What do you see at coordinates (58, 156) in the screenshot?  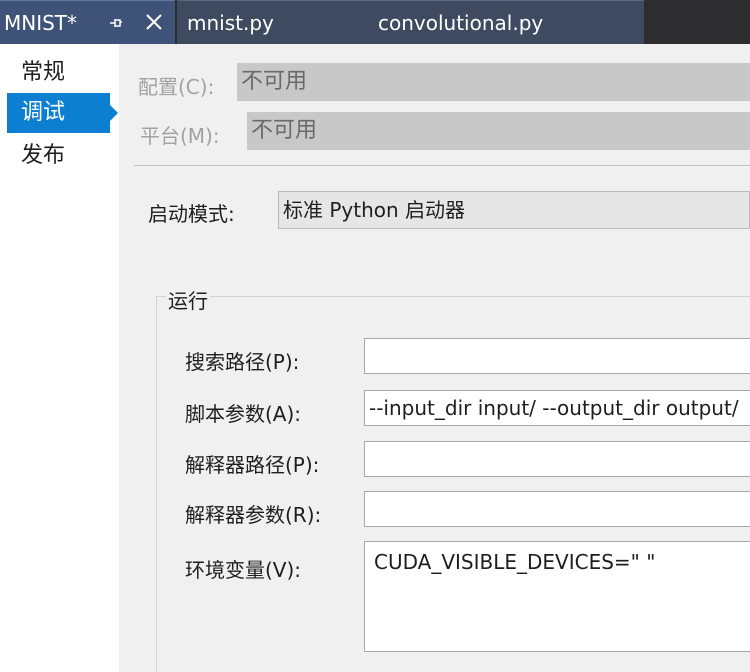 I see `sidebar-item-publish: 发布` at bounding box center [58, 156].